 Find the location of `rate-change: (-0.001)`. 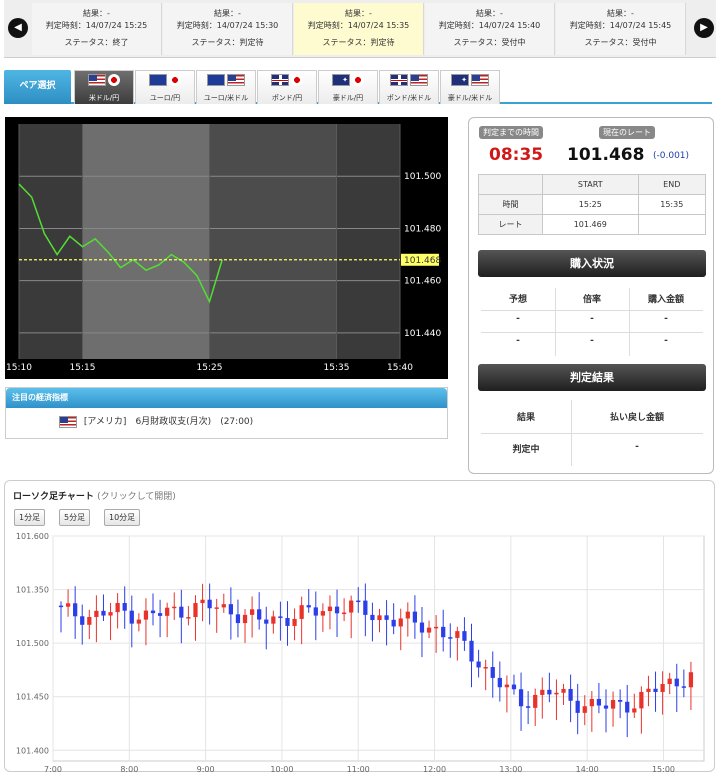

rate-change: (-0.001) is located at coordinates (671, 156).